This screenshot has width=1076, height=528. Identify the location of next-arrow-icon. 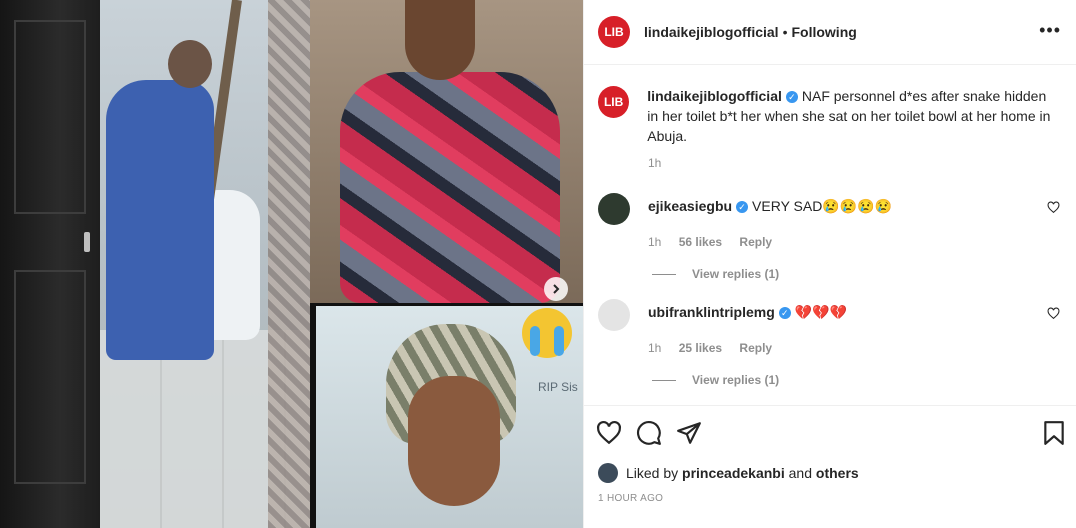
(556, 289).